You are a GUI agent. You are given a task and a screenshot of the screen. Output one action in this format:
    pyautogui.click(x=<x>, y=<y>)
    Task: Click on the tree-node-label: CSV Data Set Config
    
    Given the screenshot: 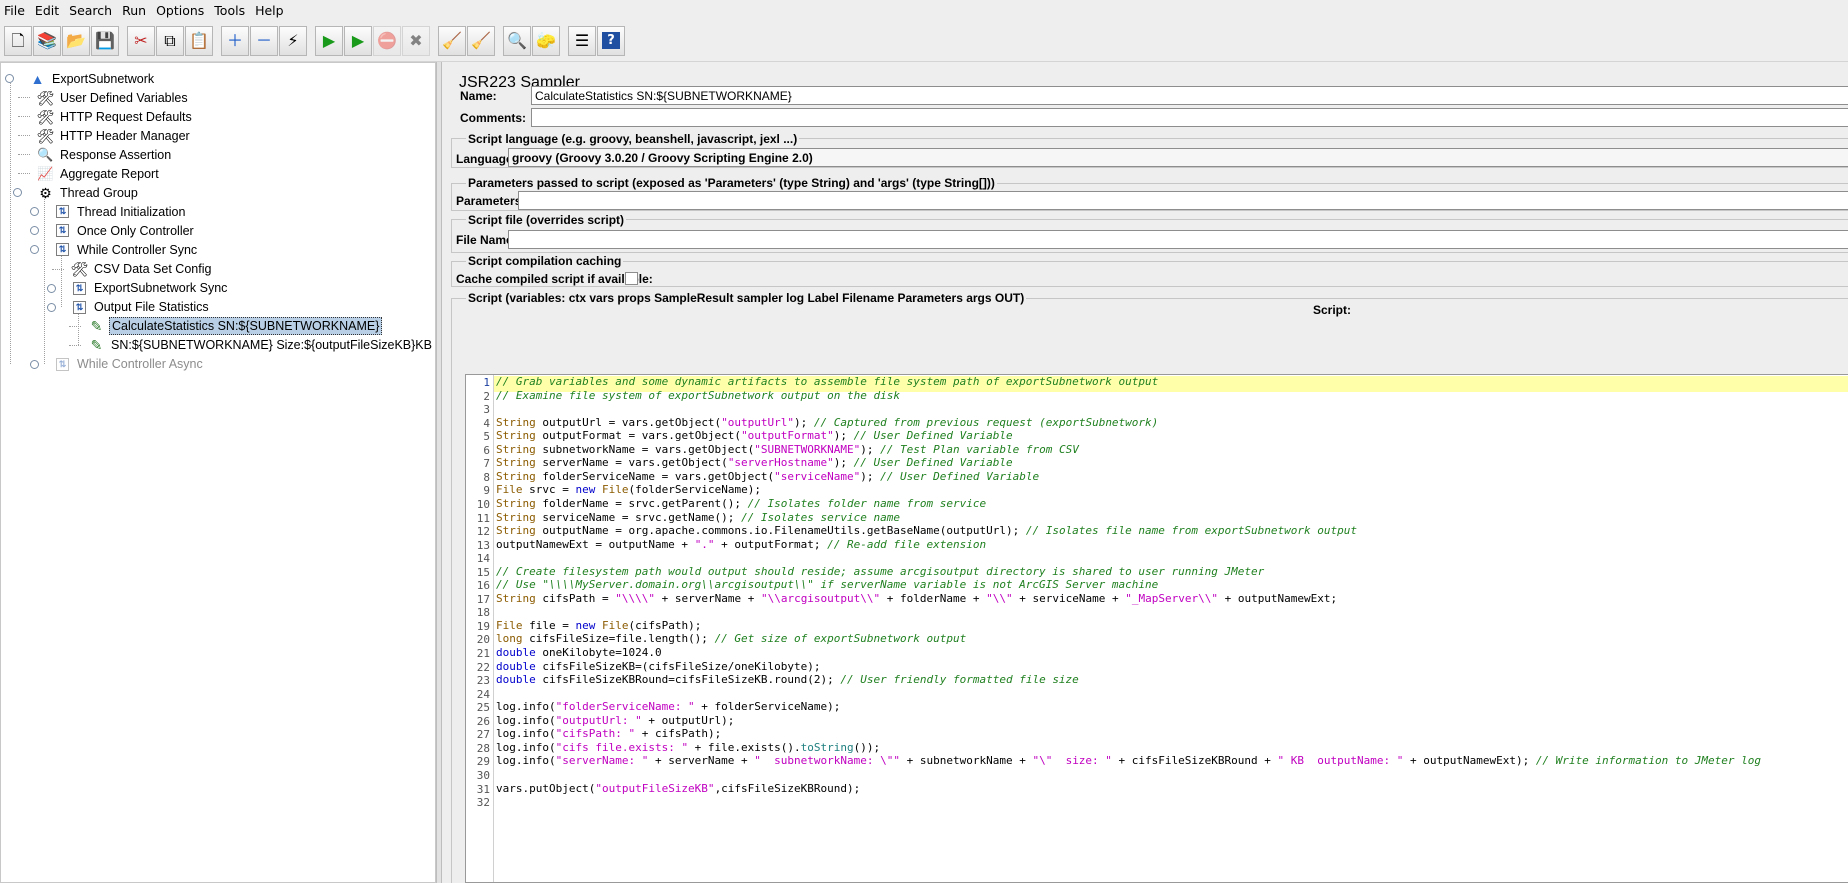 What is the action you would take?
    pyautogui.click(x=153, y=269)
    